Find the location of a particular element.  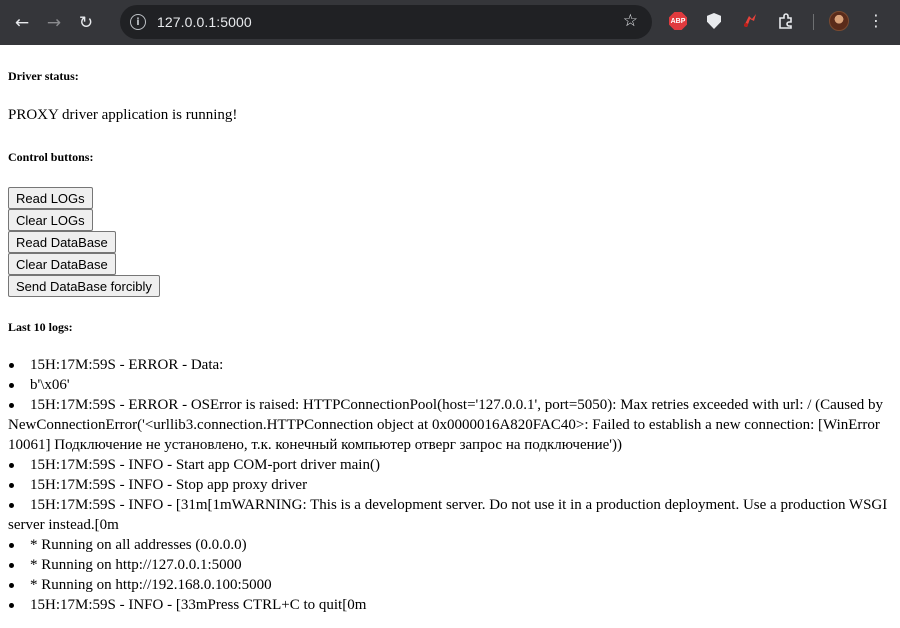

toolbar-divider is located at coordinates (813, 22).